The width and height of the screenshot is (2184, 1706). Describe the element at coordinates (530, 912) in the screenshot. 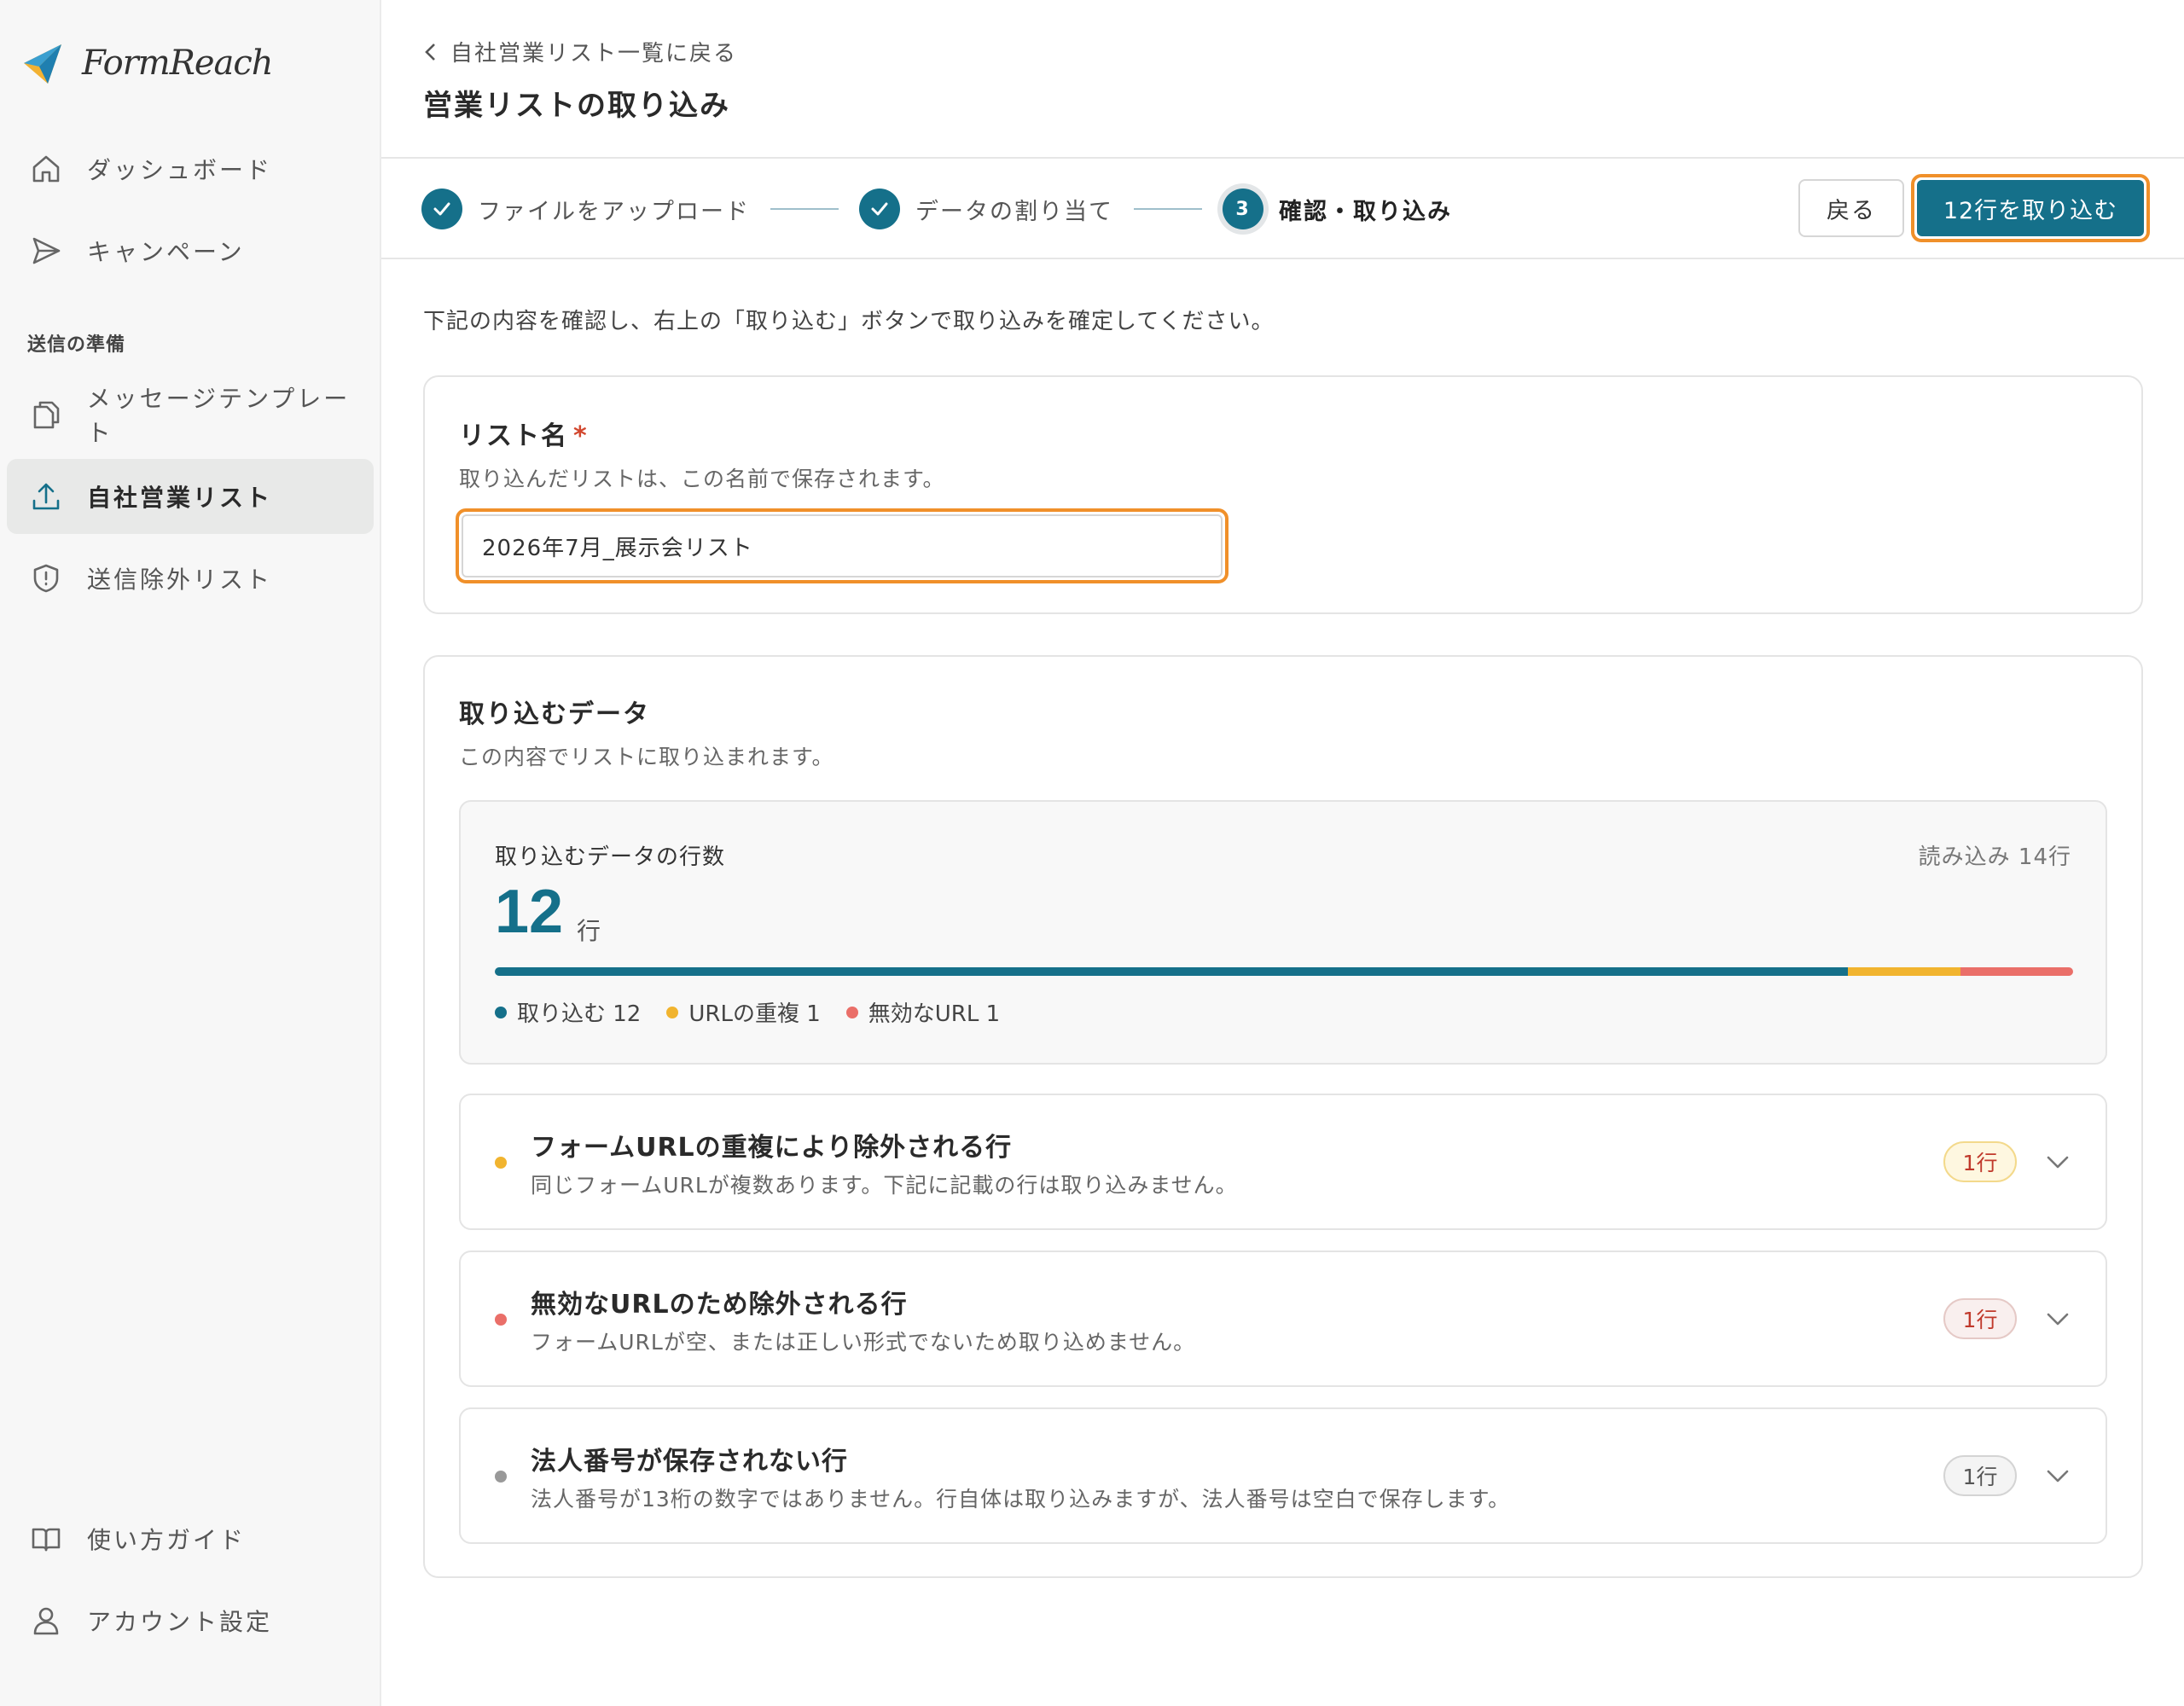

I see `import-count: 12` at that location.